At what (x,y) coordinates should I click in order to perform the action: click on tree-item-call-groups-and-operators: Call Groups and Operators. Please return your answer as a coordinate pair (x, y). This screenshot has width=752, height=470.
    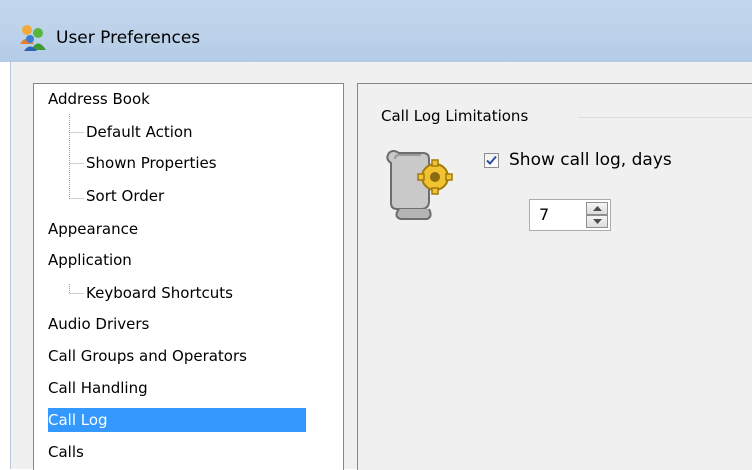
    Looking at the image, I should click on (182, 356).